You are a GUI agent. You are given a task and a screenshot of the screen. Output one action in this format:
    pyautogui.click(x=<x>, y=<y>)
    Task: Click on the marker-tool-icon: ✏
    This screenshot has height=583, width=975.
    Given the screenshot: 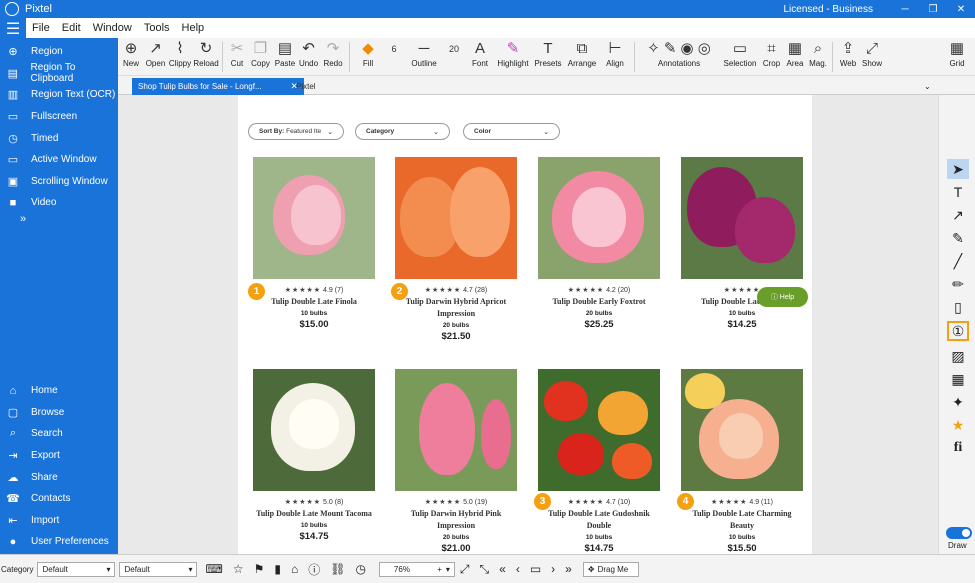 What is the action you would take?
    pyautogui.click(x=958, y=284)
    